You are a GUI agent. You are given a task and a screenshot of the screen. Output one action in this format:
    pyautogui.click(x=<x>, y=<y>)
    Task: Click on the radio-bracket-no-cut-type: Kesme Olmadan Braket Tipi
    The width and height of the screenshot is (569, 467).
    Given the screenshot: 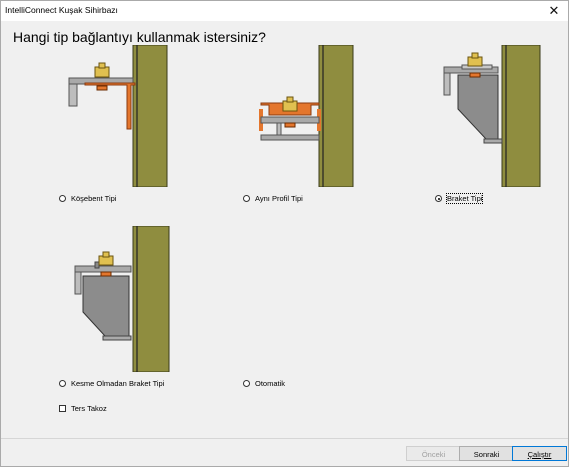 What is the action you would take?
    pyautogui.click(x=111, y=383)
    